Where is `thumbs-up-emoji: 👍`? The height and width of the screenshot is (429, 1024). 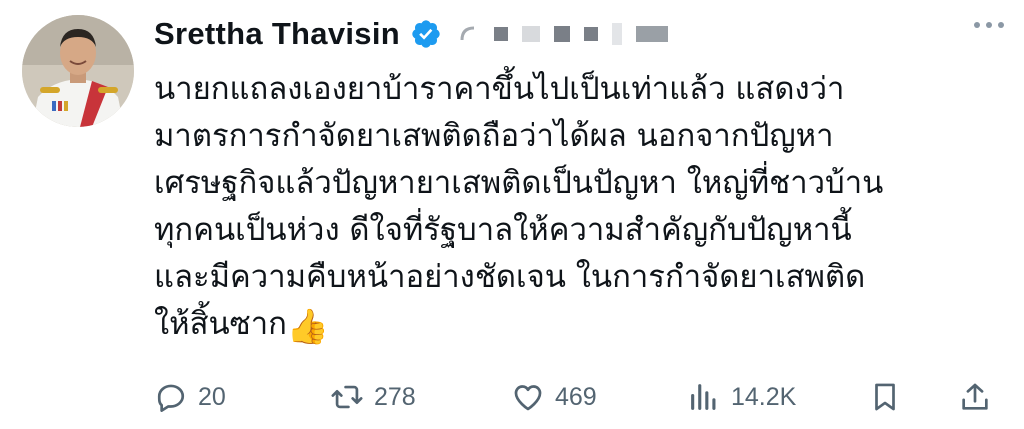 thumbs-up-emoji: 👍 is located at coordinates (308, 327).